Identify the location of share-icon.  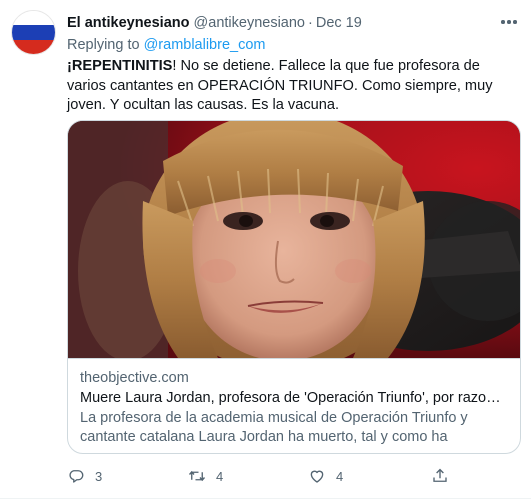
(440, 475).